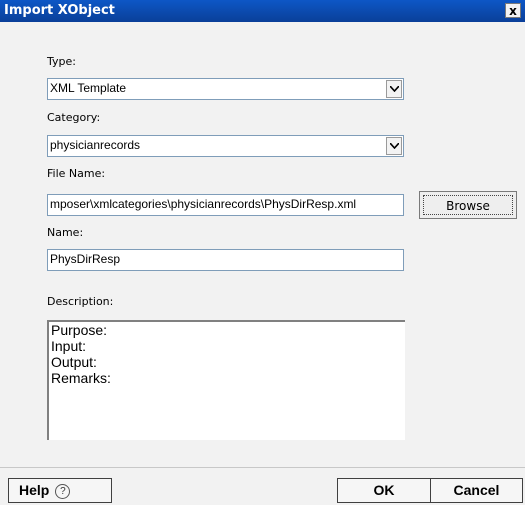  Describe the element at coordinates (384, 490) in the screenshot. I see `ok-button: OK` at that location.